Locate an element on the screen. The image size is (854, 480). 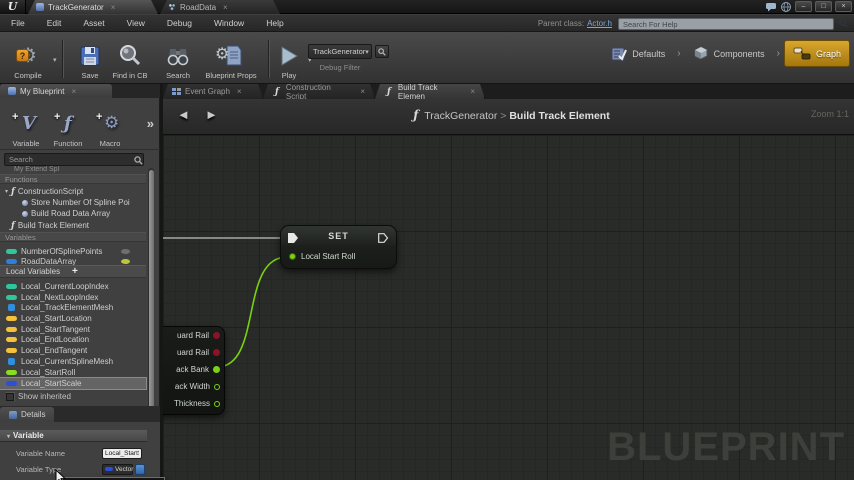
expander-icon: ▾ is located at coordinates (6, 191).